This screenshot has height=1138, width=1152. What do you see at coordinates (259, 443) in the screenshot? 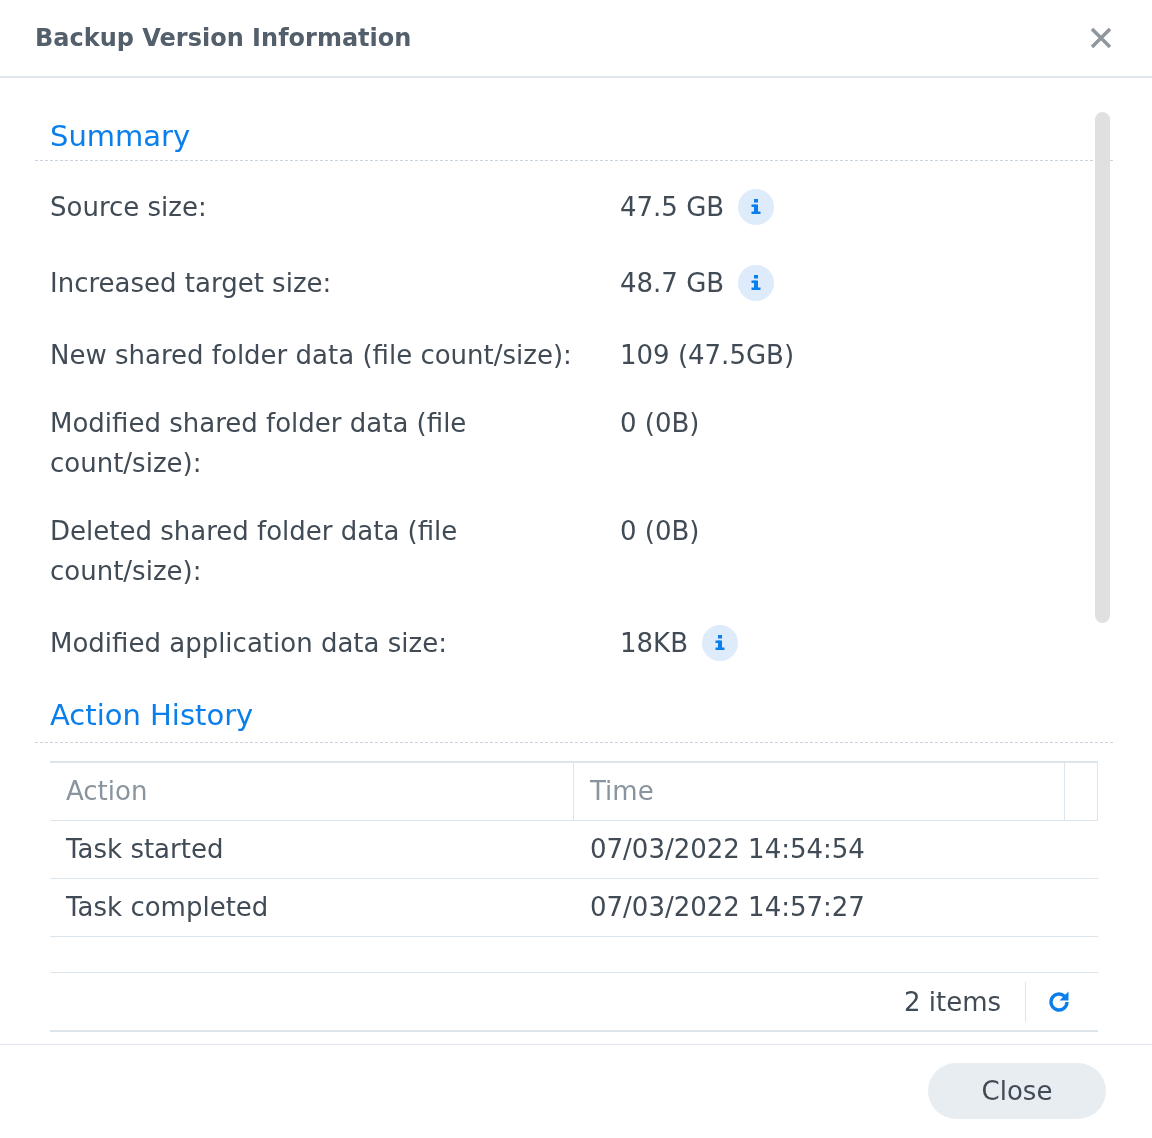
I see `field-label: Modified shared folder data (file count/size):` at bounding box center [259, 443].